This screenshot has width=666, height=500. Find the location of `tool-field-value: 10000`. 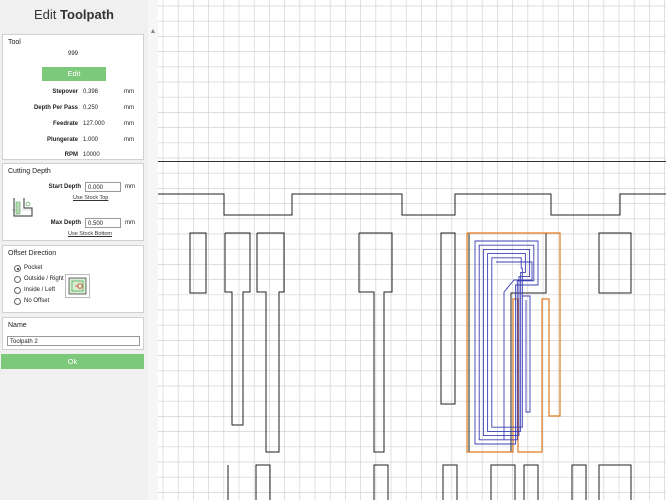

tool-field-value: 10000 is located at coordinates (91, 155).